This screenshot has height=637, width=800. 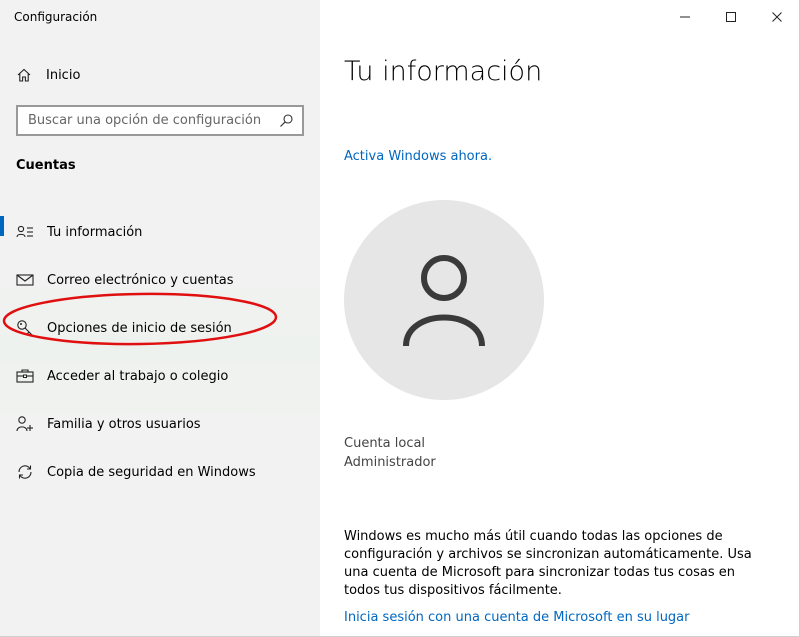 What do you see at coordinates (160, 232) in the screenshot?
I see `sidebar-item-tu-informacion: Tu información` at bounding box center [160, 232].